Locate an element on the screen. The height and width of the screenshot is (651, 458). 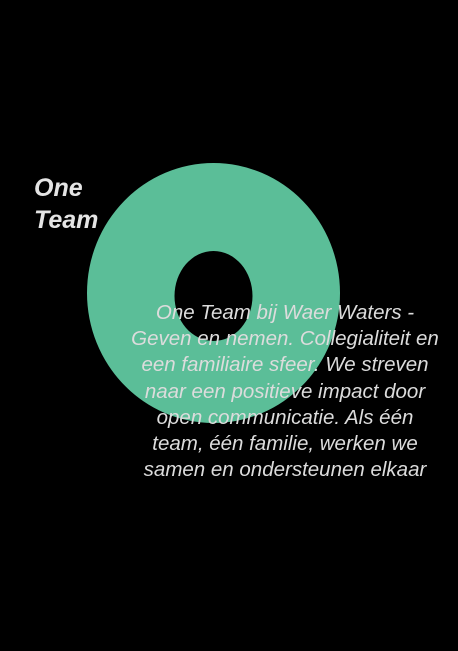
description-line: een familiaire sfeer. We streven is located at coordinates (285, 365).